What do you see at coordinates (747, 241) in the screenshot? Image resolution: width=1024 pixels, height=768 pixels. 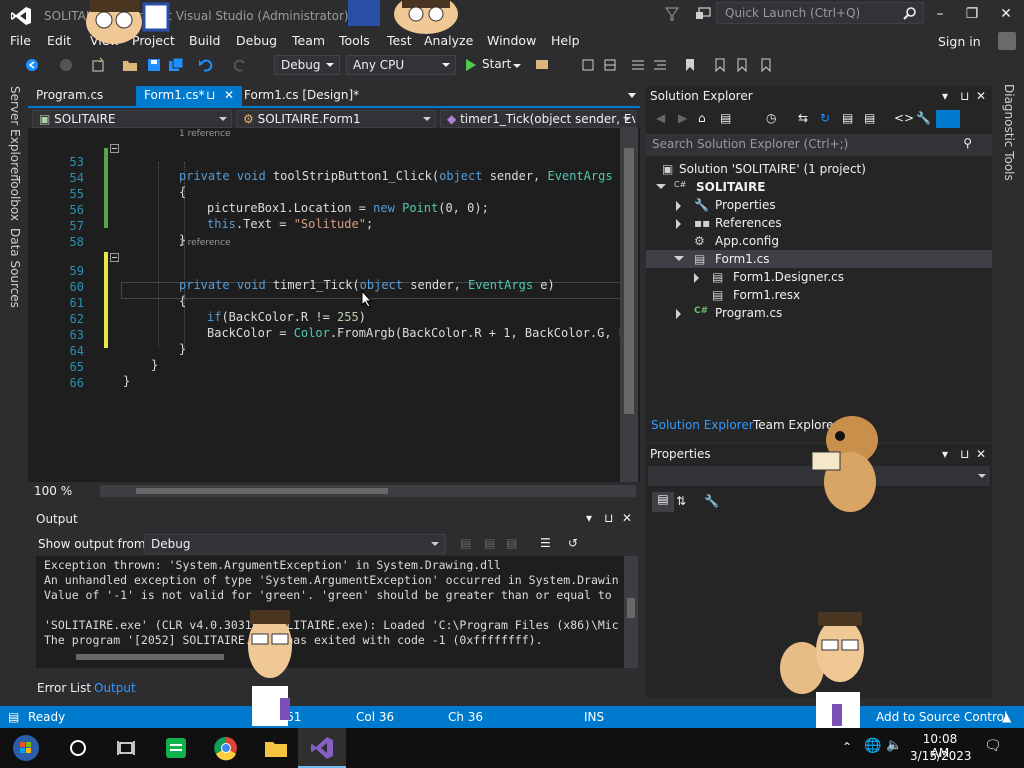 I see `tree-app-config: App.config` at bounding box center [747, 241].